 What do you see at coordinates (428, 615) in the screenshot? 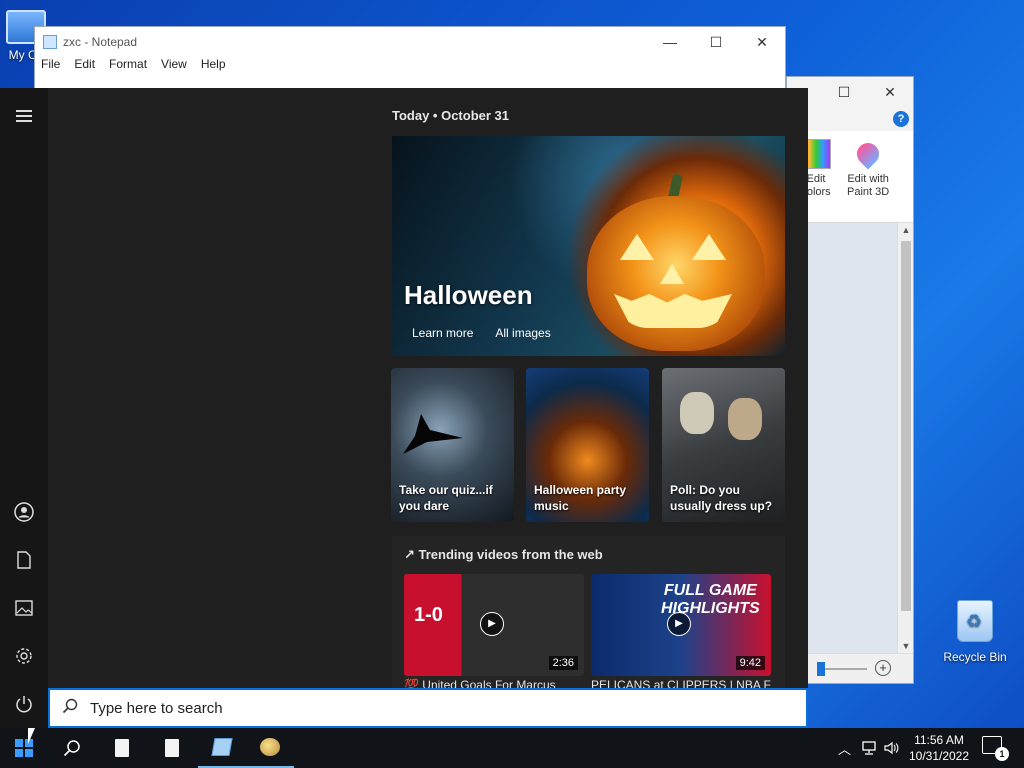
I see `score-graphic: 1-0` at bounding box center [428, 615].